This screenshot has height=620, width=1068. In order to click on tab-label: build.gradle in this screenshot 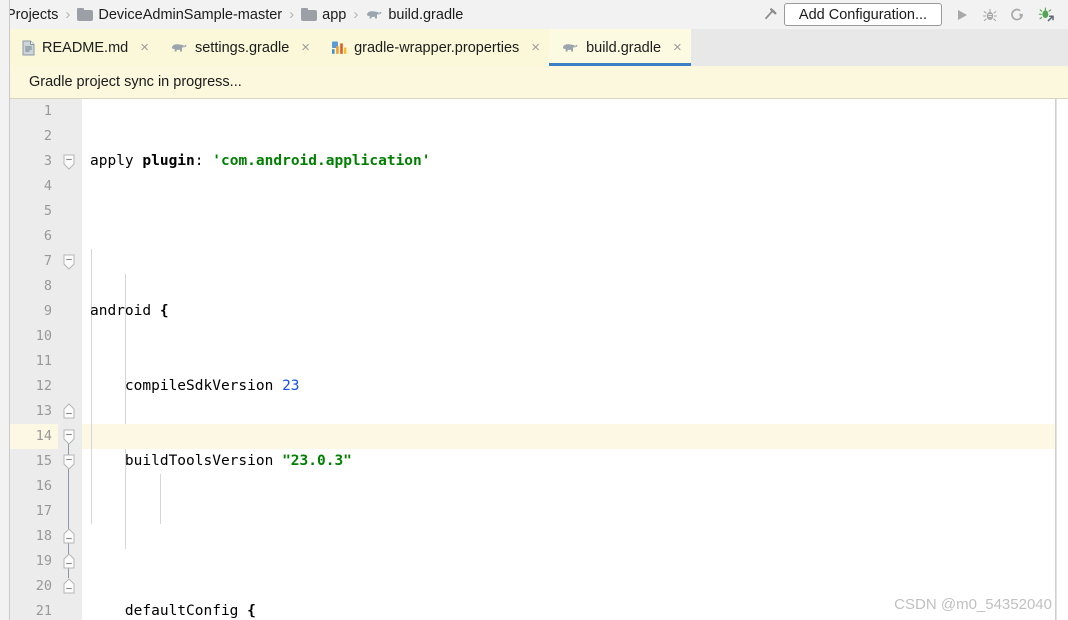, I will do `click(624, 47)`.